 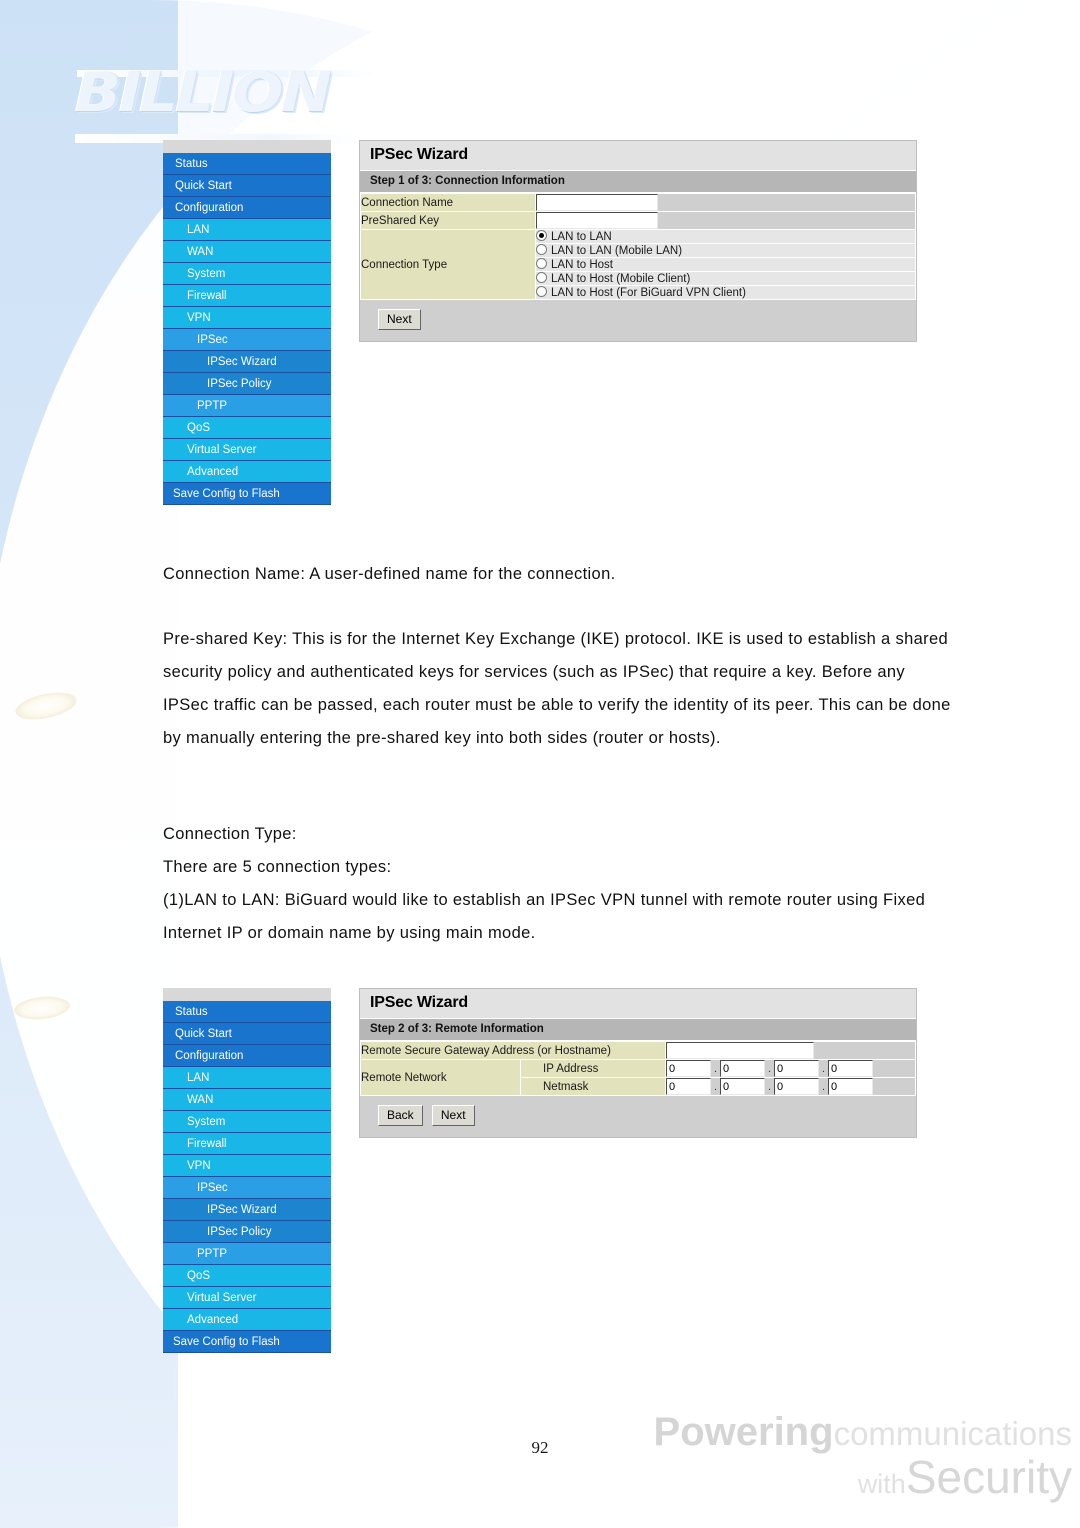 I want to click on sidebar2-item-virtual-server: Virtual Server, so click(x=247, y=1298).